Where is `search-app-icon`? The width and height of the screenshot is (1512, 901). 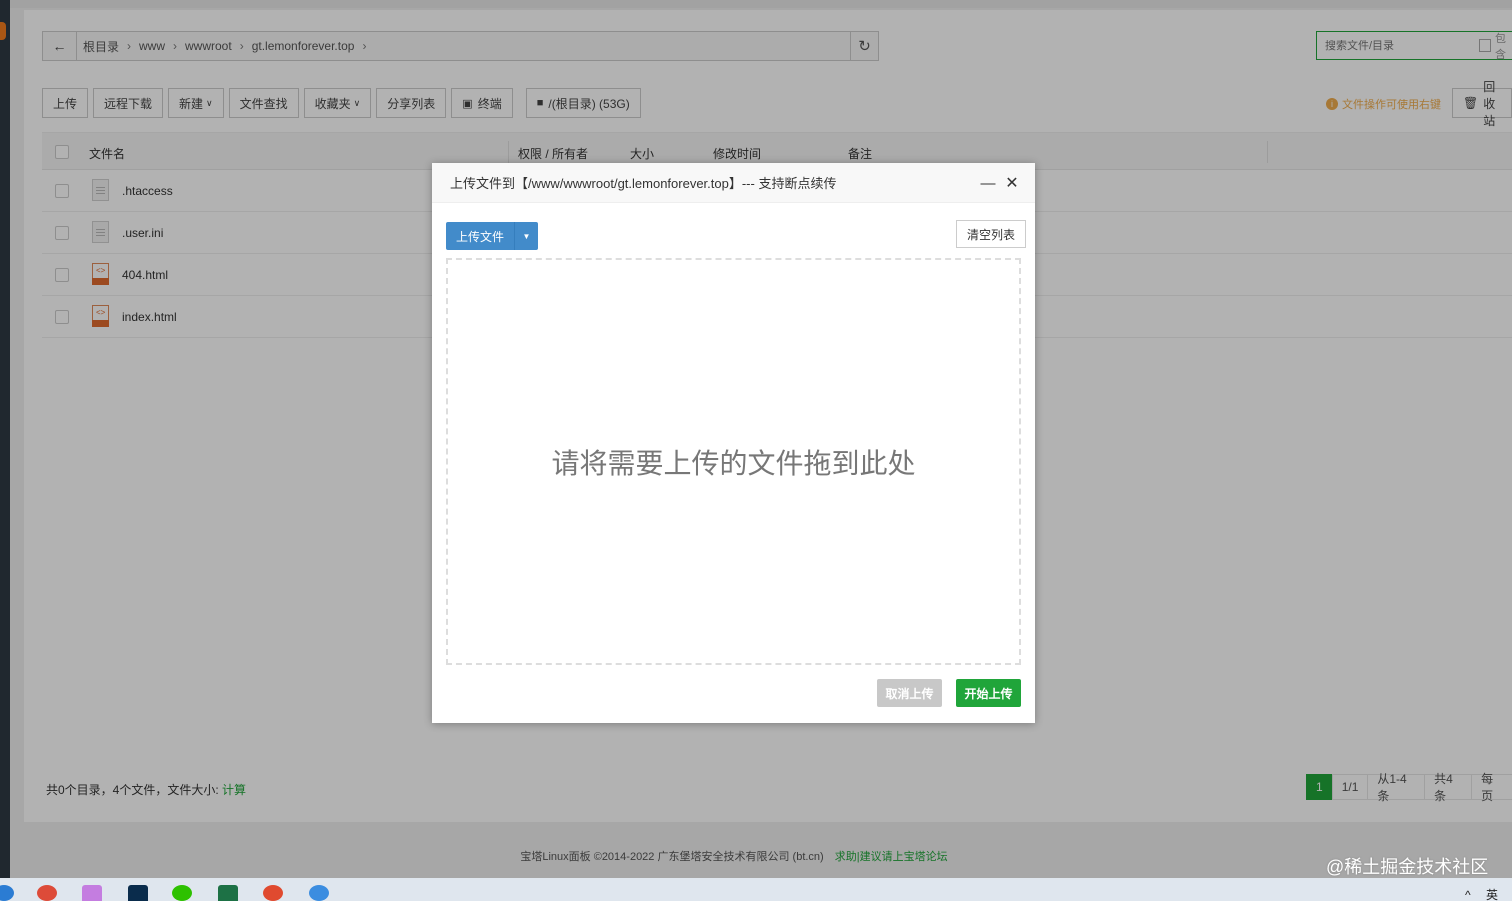 search-app-icon is located at coordinates (319, 893).